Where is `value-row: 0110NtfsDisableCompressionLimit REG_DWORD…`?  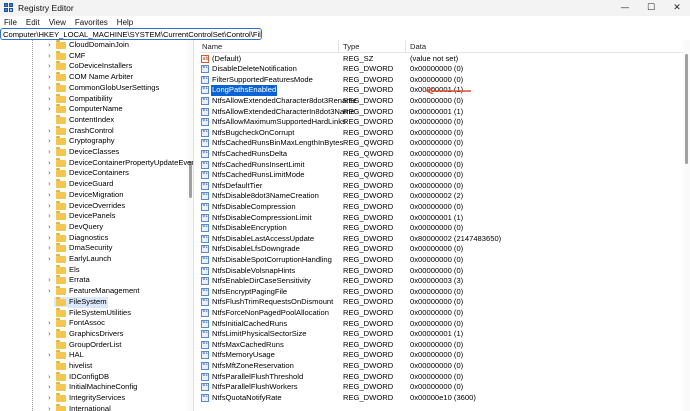
value-row: 0110NtfsDisableCompressionLimit REG_DWORD… is located at coordinates (441, 218).